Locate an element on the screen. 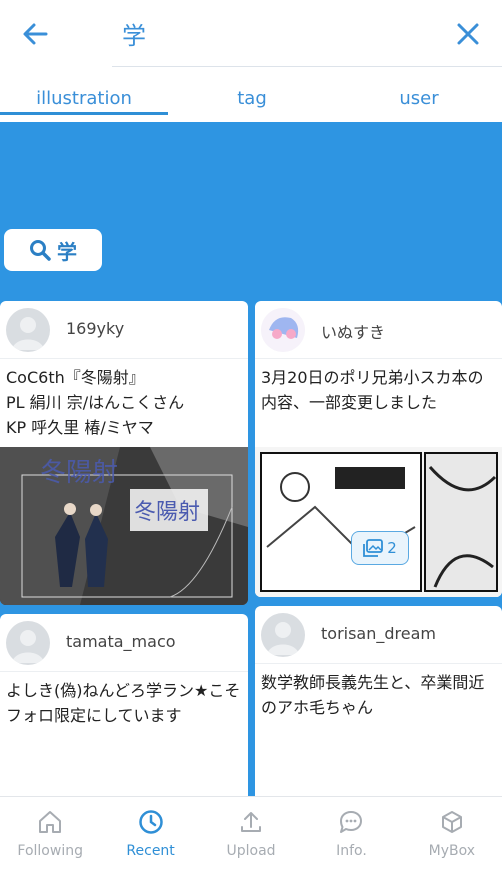 The height and width of the screenshot is (870, 502). card-header: tamata_maco is located at coordinates (124, 643).